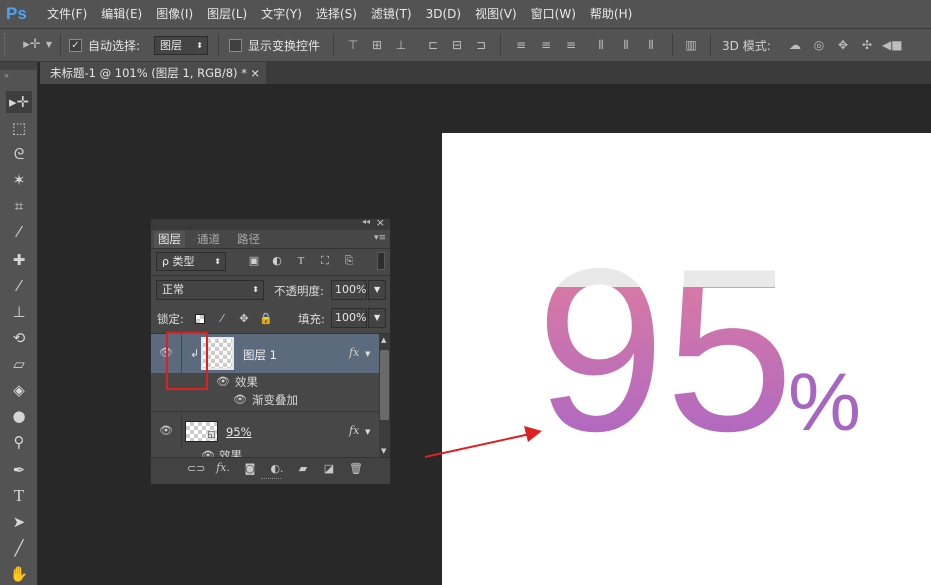 This screenshot has width=931, height=585. I want to click on menu-item-6: 滤镜(T), so click(391, 14).